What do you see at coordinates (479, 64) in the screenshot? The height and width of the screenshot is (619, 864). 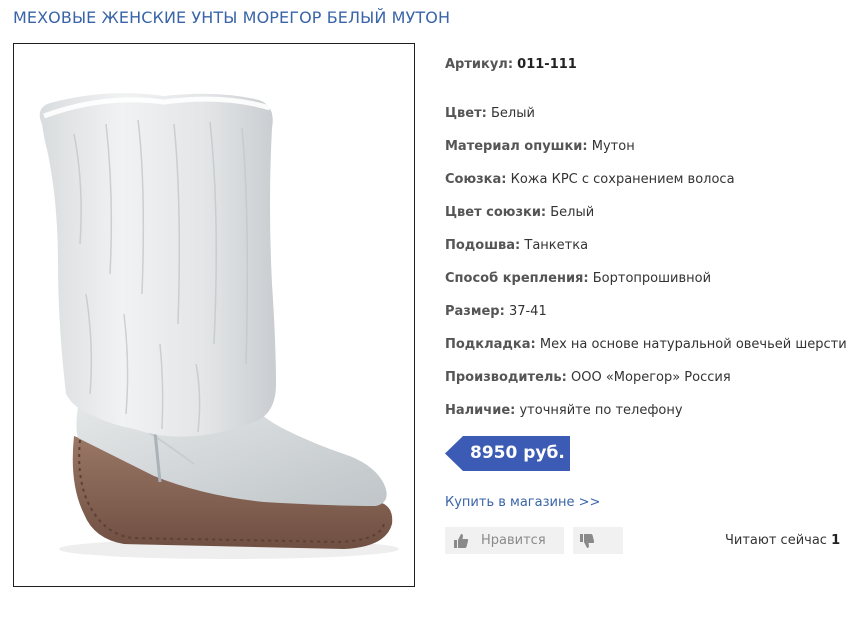 I see `spec-label: Артикул:` at bounding box center [479, 64].